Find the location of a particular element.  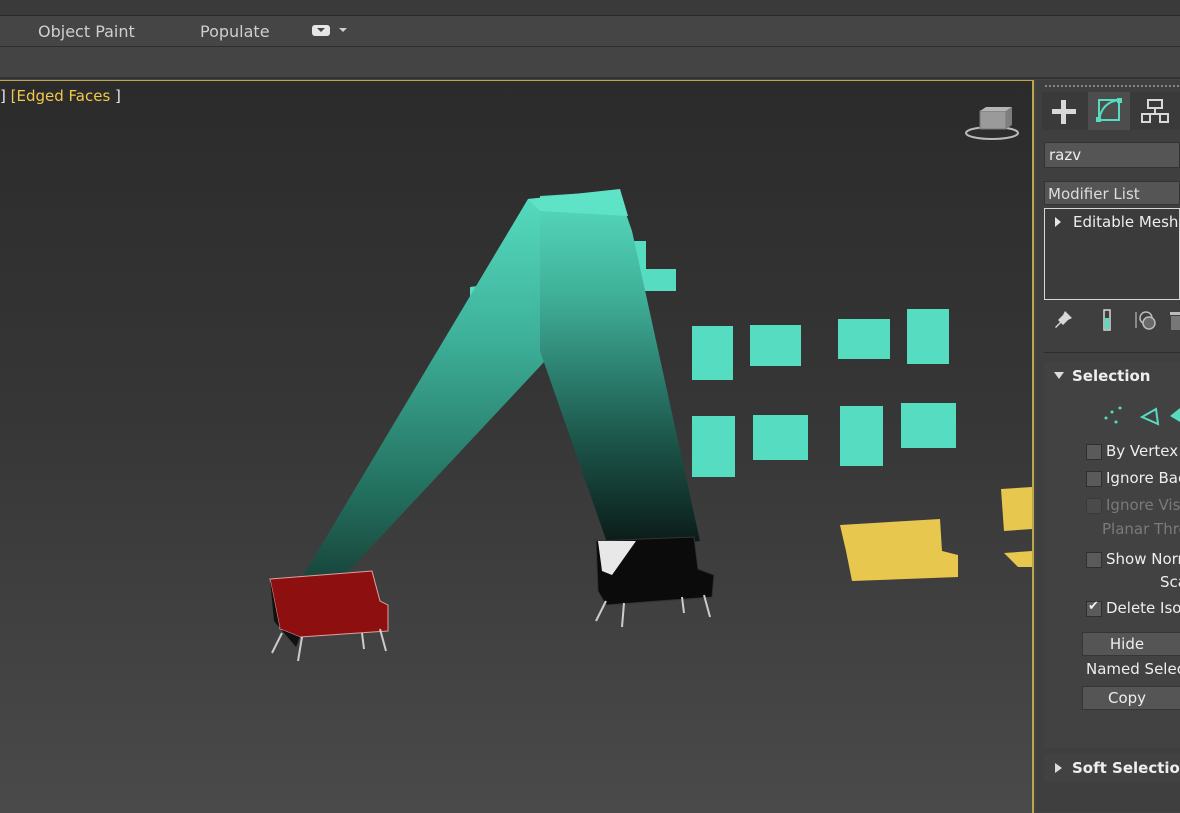

make-unique-icon is located at coordinates (1145, 320).